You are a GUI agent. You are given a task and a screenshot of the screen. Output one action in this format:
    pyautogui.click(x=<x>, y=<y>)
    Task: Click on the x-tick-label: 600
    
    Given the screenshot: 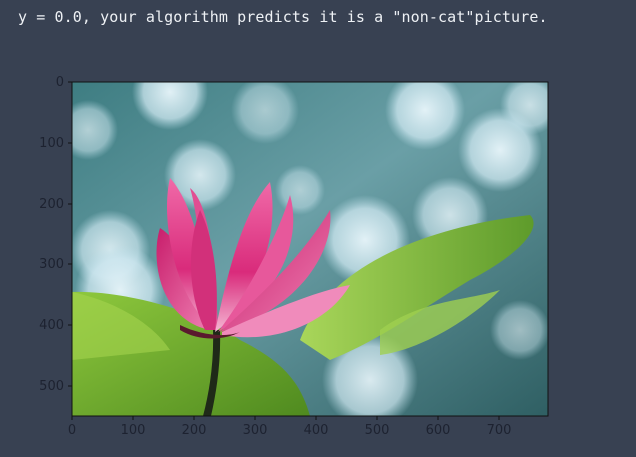 What is the action you would take?
    pyautogui.click(x=438, y=430)
    